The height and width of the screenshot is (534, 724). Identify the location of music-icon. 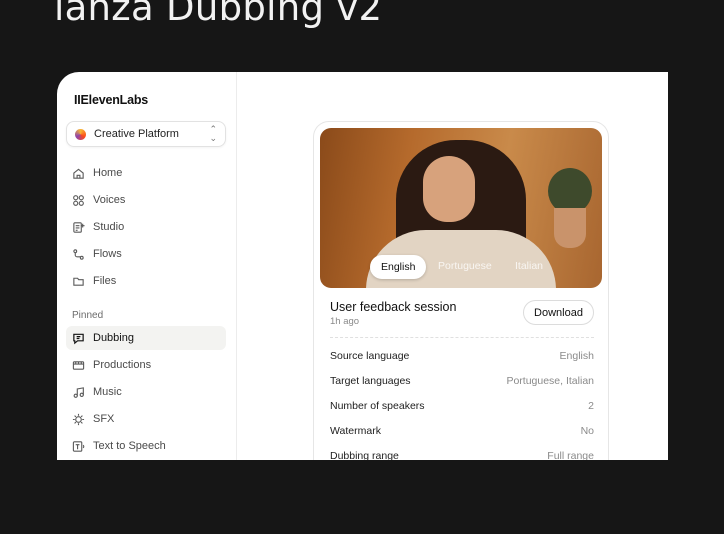
(78, 392).